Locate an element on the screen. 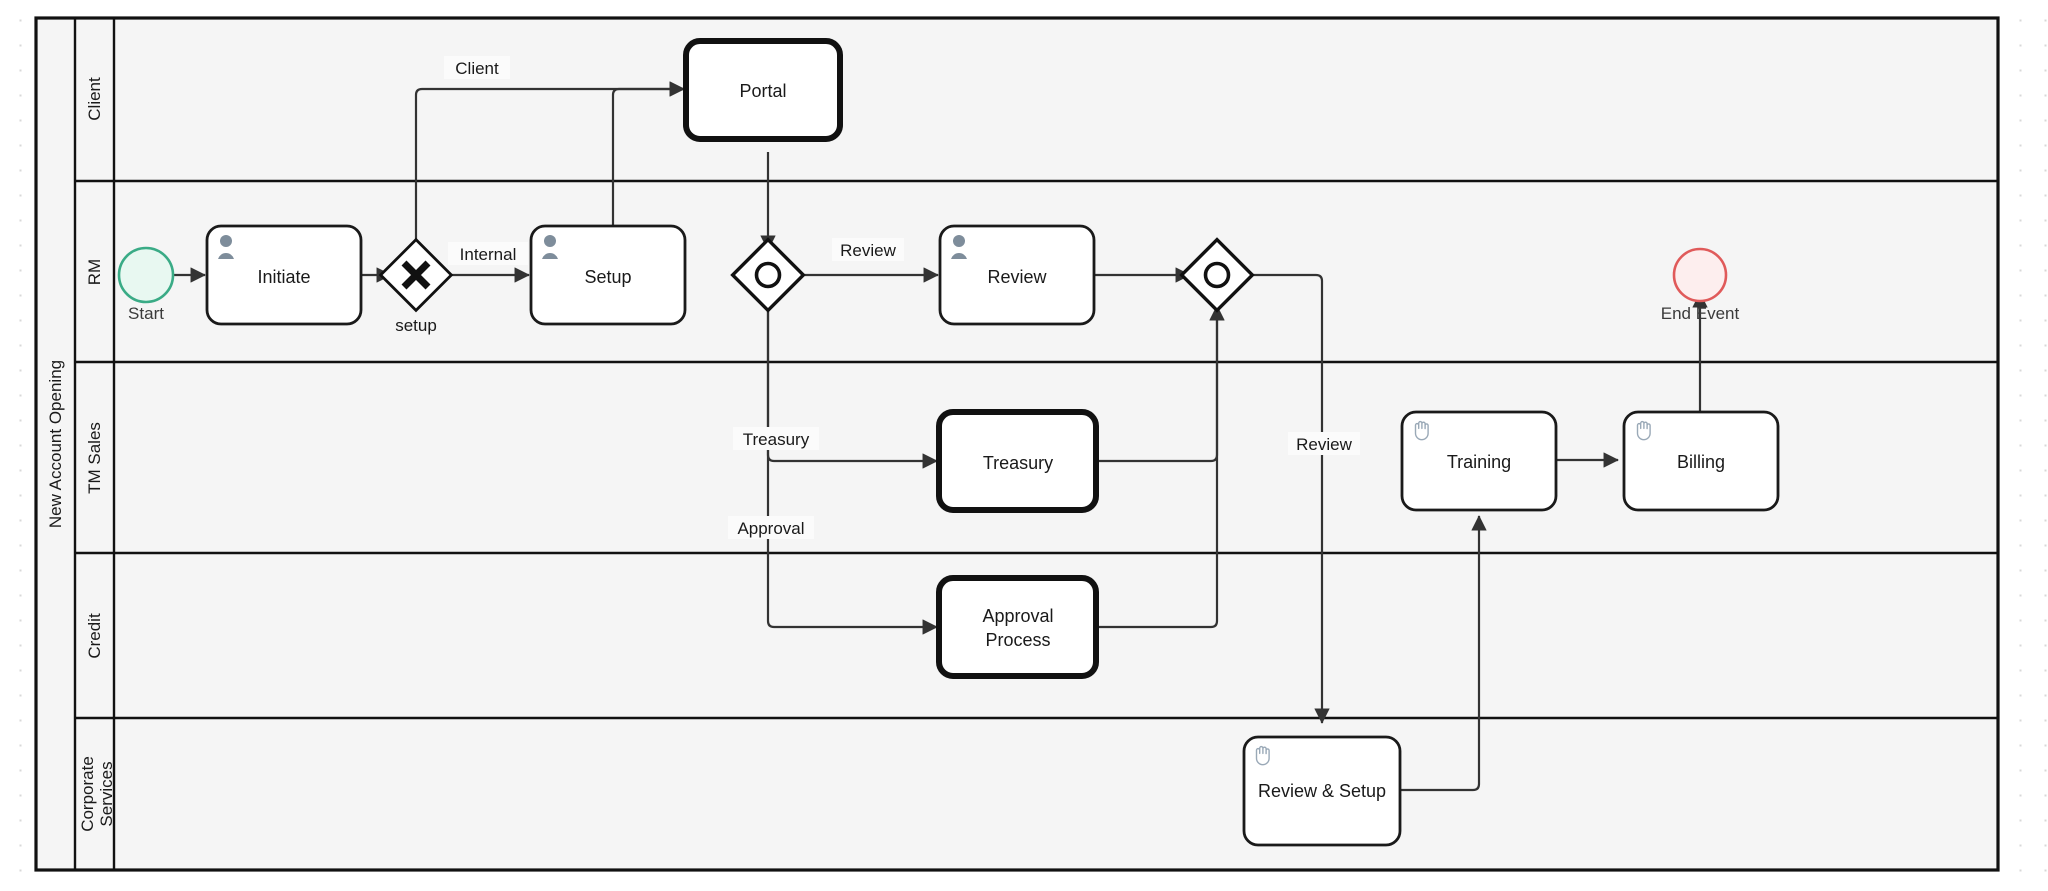 This screenshot has width=2048, height=891. task-billing-label: Billing is located at coordinates (1701, 462).